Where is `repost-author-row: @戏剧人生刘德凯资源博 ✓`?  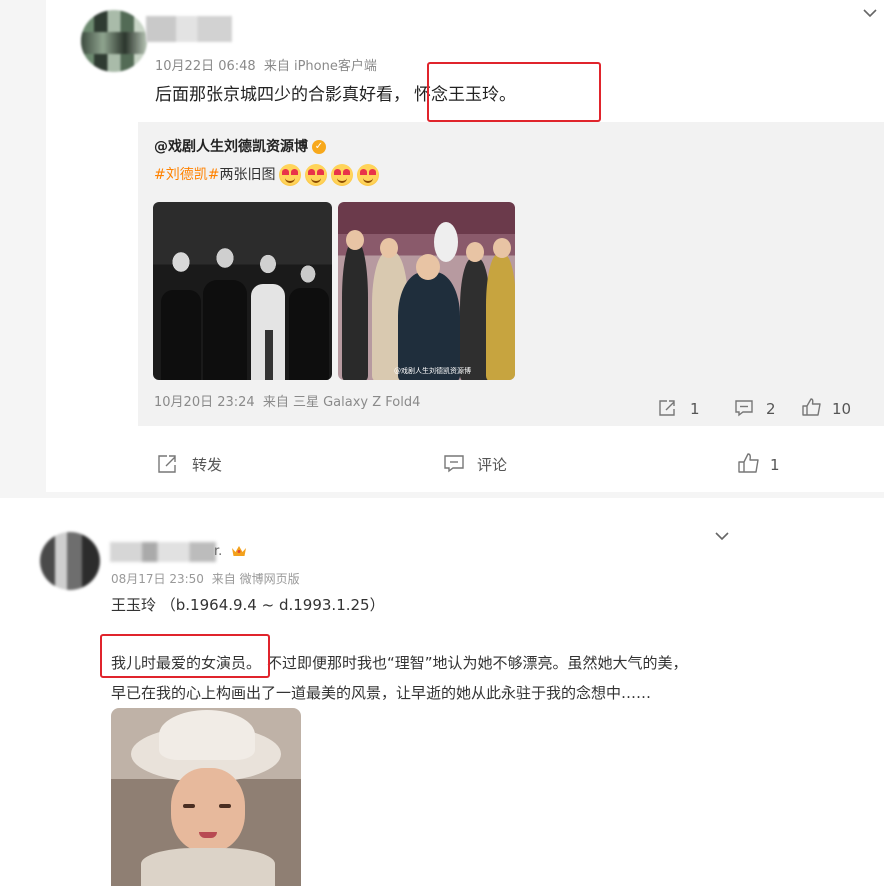
repost-author-row: @戏剧人生刘德凯资源博 ✓ is located at coordinates (240, 146).